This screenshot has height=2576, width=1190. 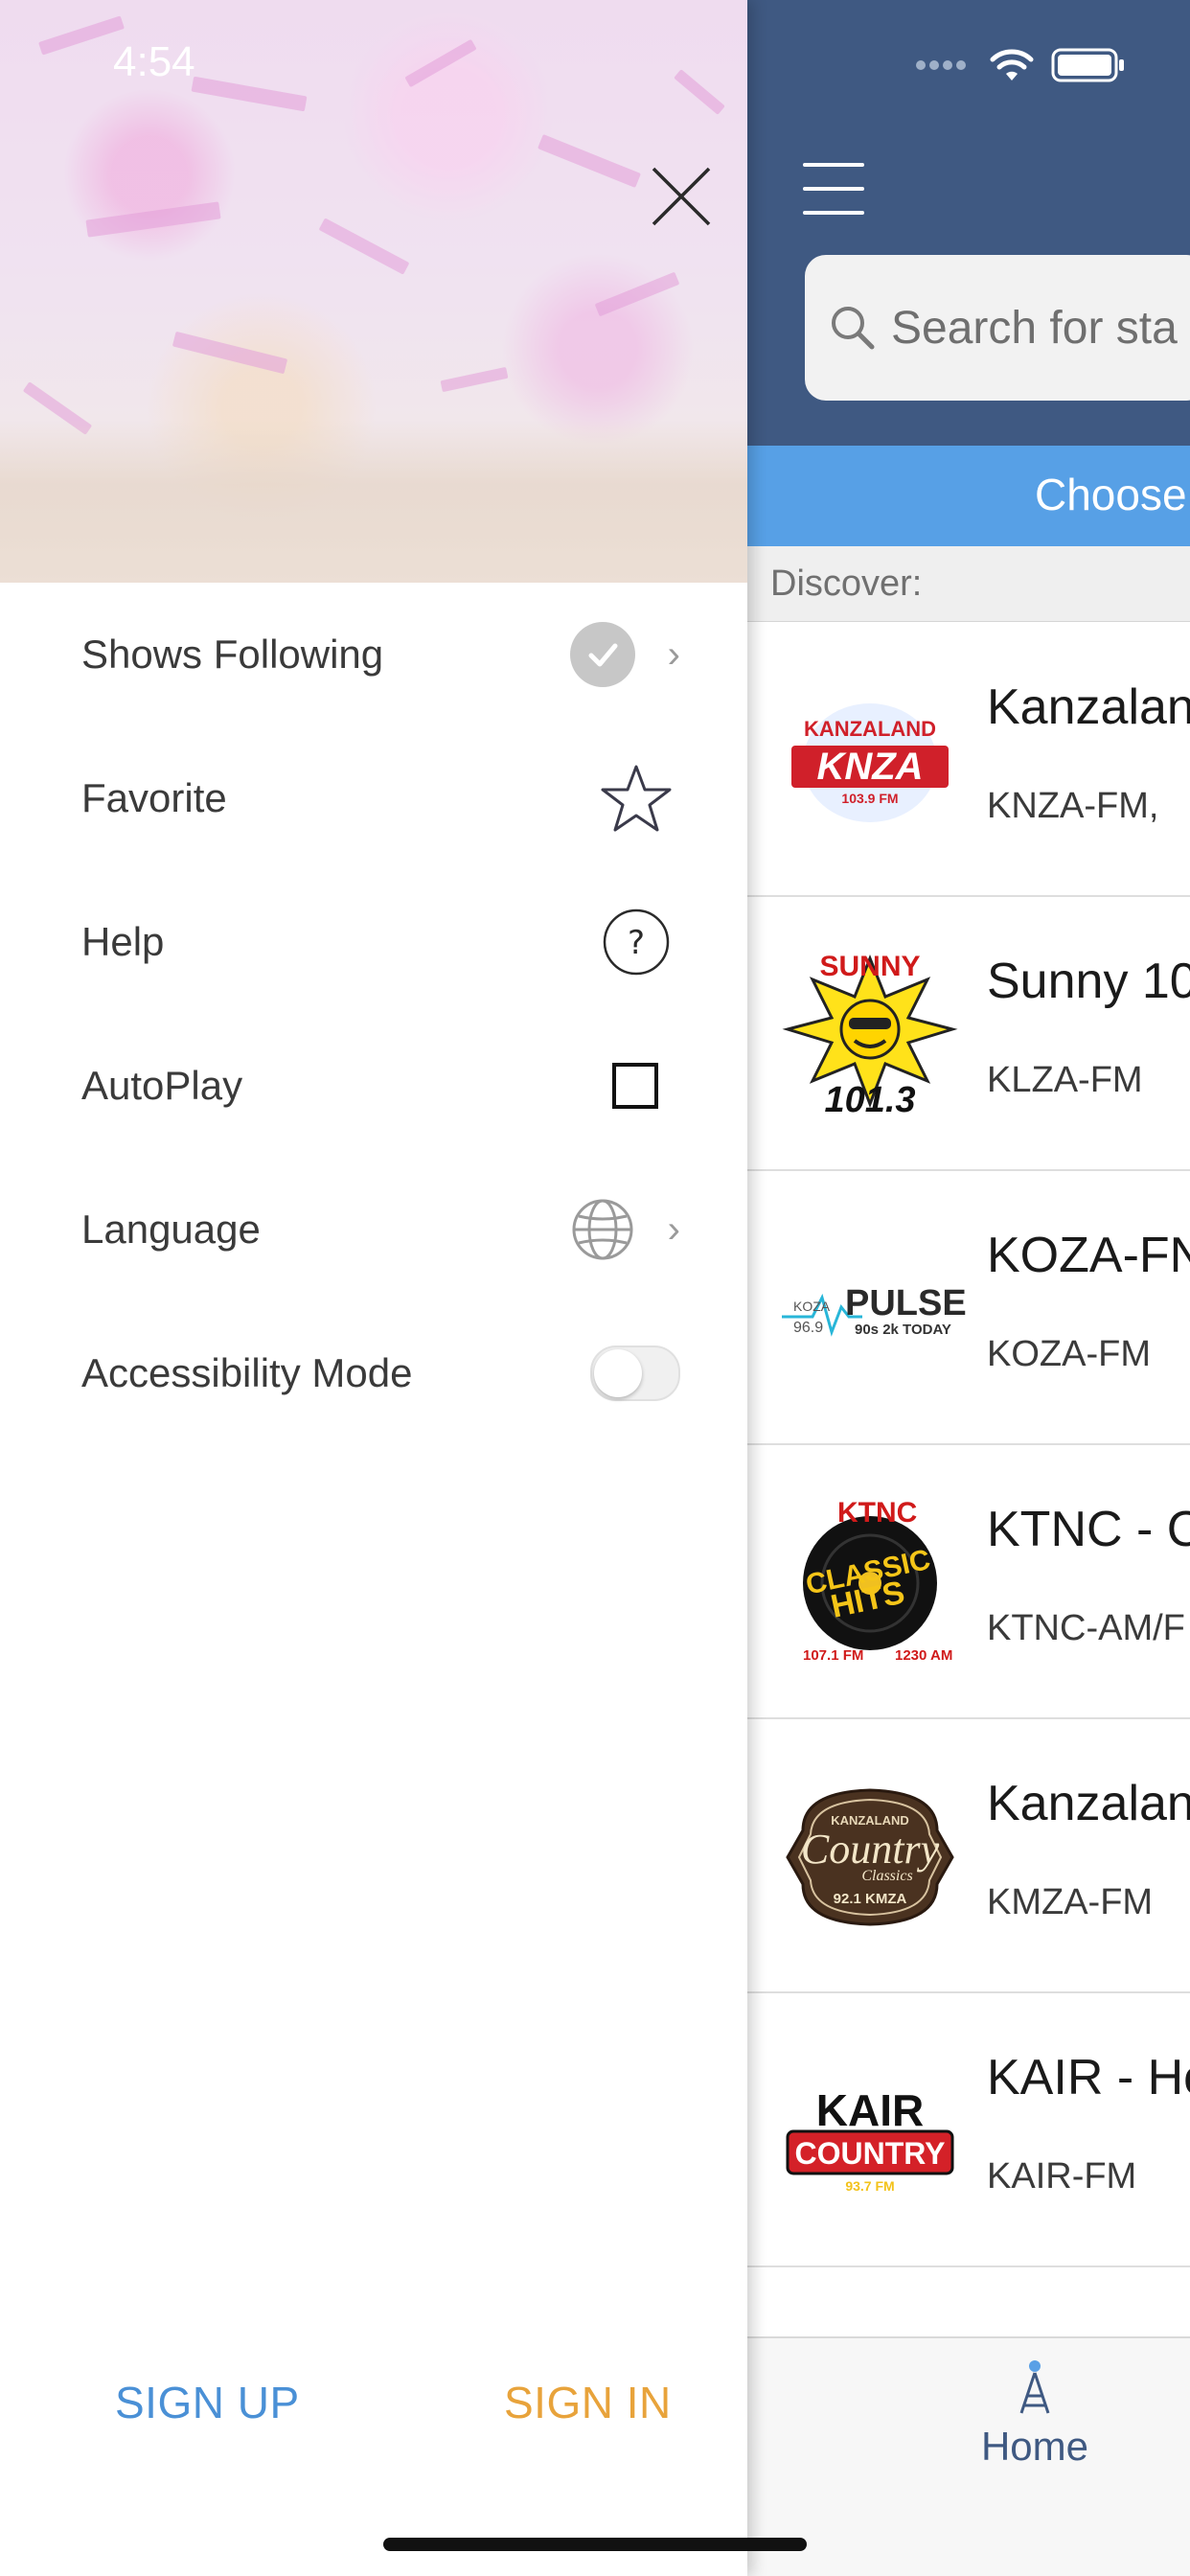 I want to click on svg-text: KOZA, so click(x=812, y=1306).